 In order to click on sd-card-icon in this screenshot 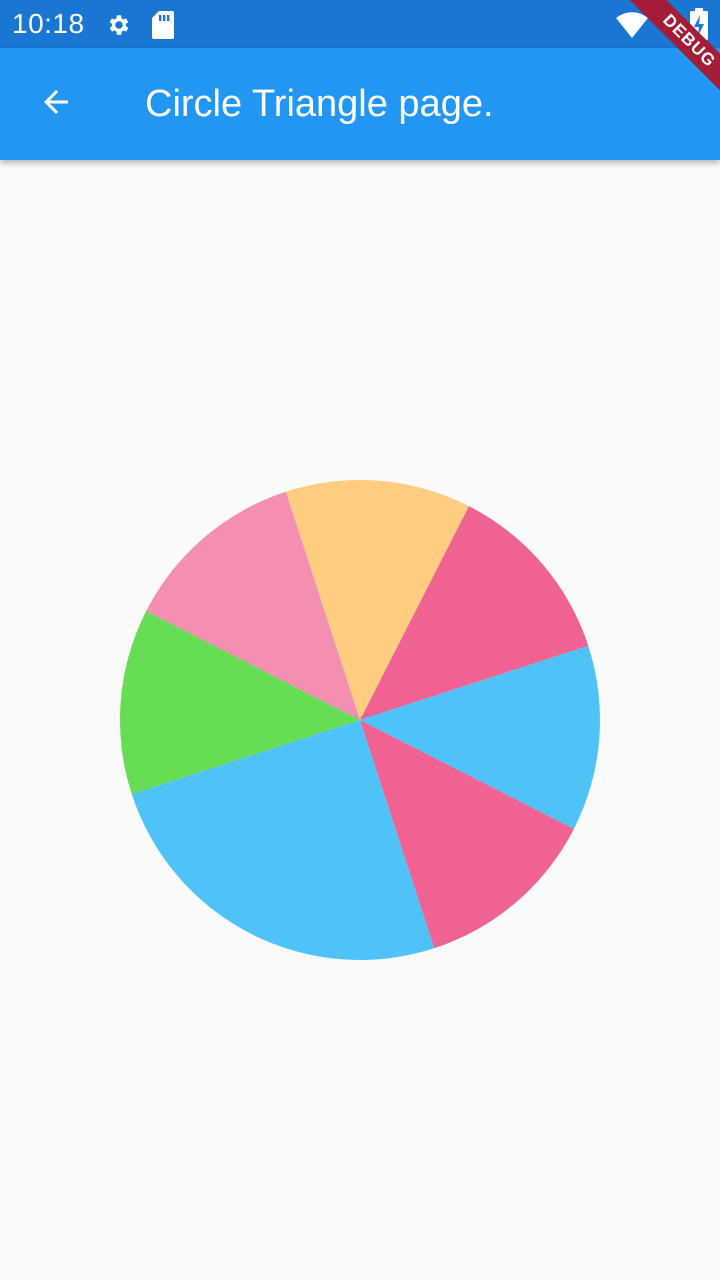, I will do `click(163, 27)`.